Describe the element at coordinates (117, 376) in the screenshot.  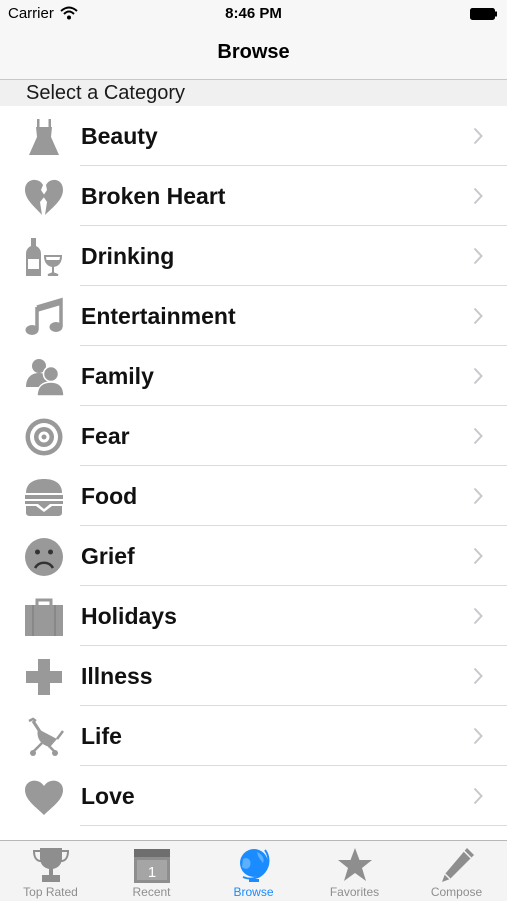
I see `category-label: Family` at that location.